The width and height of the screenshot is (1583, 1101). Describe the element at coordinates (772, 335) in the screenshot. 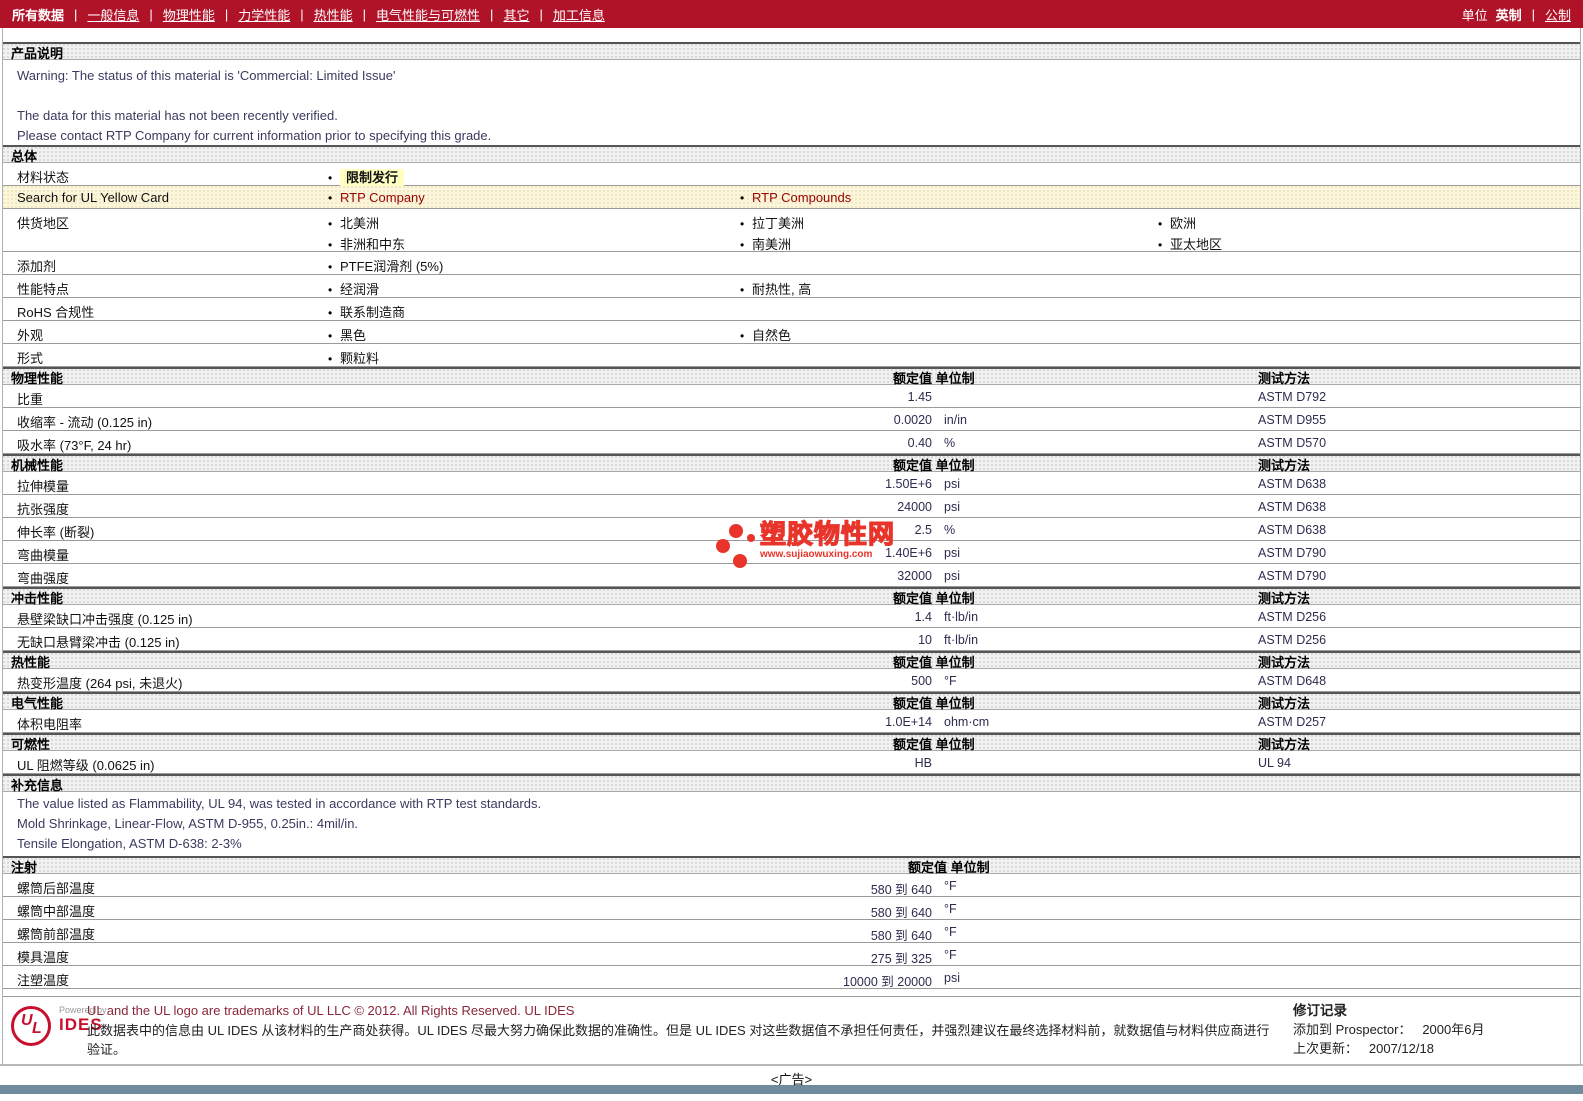

I see `appearance-item: 自然色` at that location.